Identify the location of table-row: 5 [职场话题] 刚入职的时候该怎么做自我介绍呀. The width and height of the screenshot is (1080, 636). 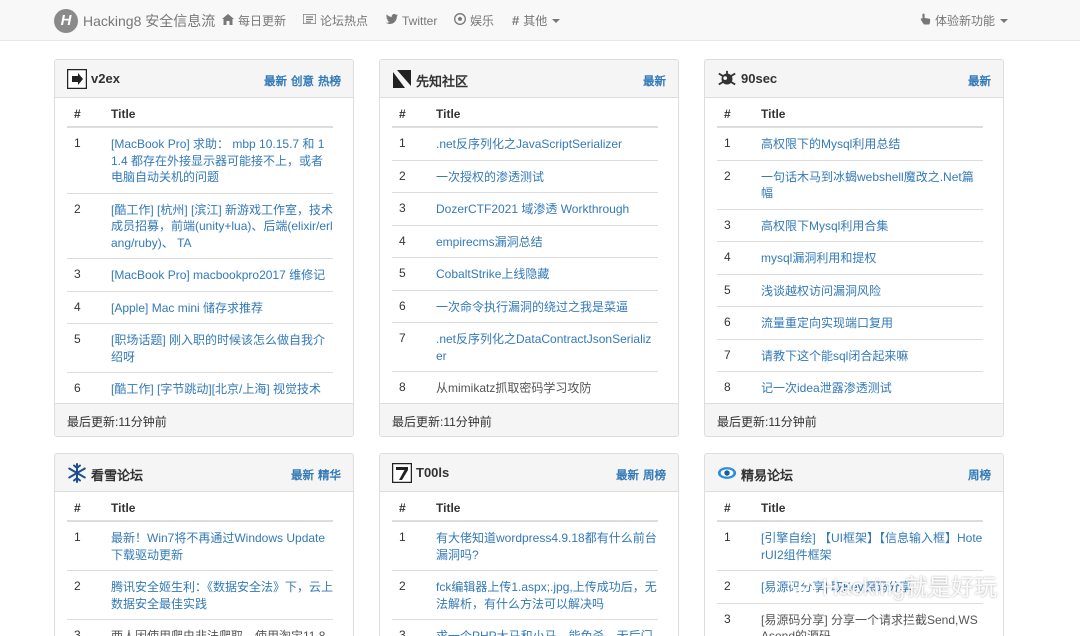
(200, 348).